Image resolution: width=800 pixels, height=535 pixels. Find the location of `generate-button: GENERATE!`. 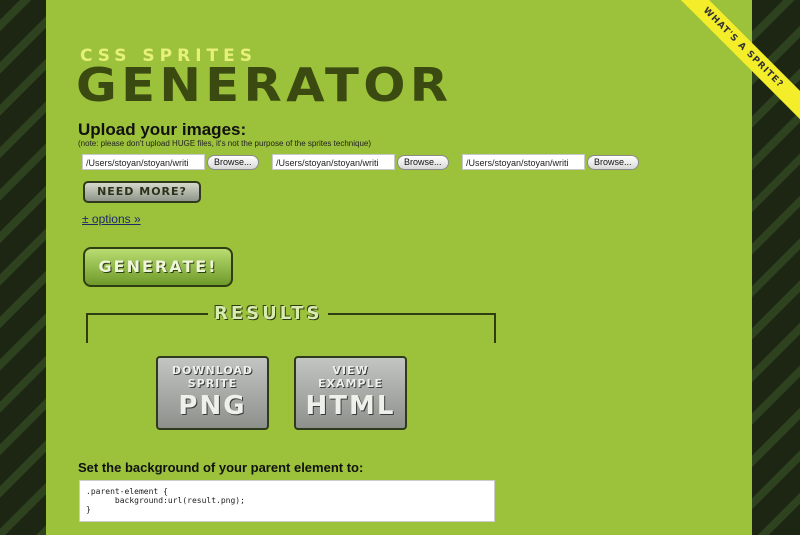

generate-button: GENERATE! is located at coordinates (158, 267).